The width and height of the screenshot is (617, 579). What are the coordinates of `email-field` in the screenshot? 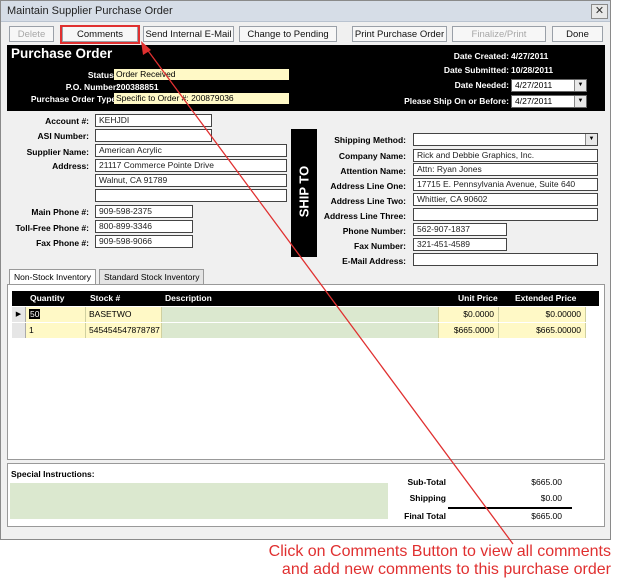 It's located at (505, 259).